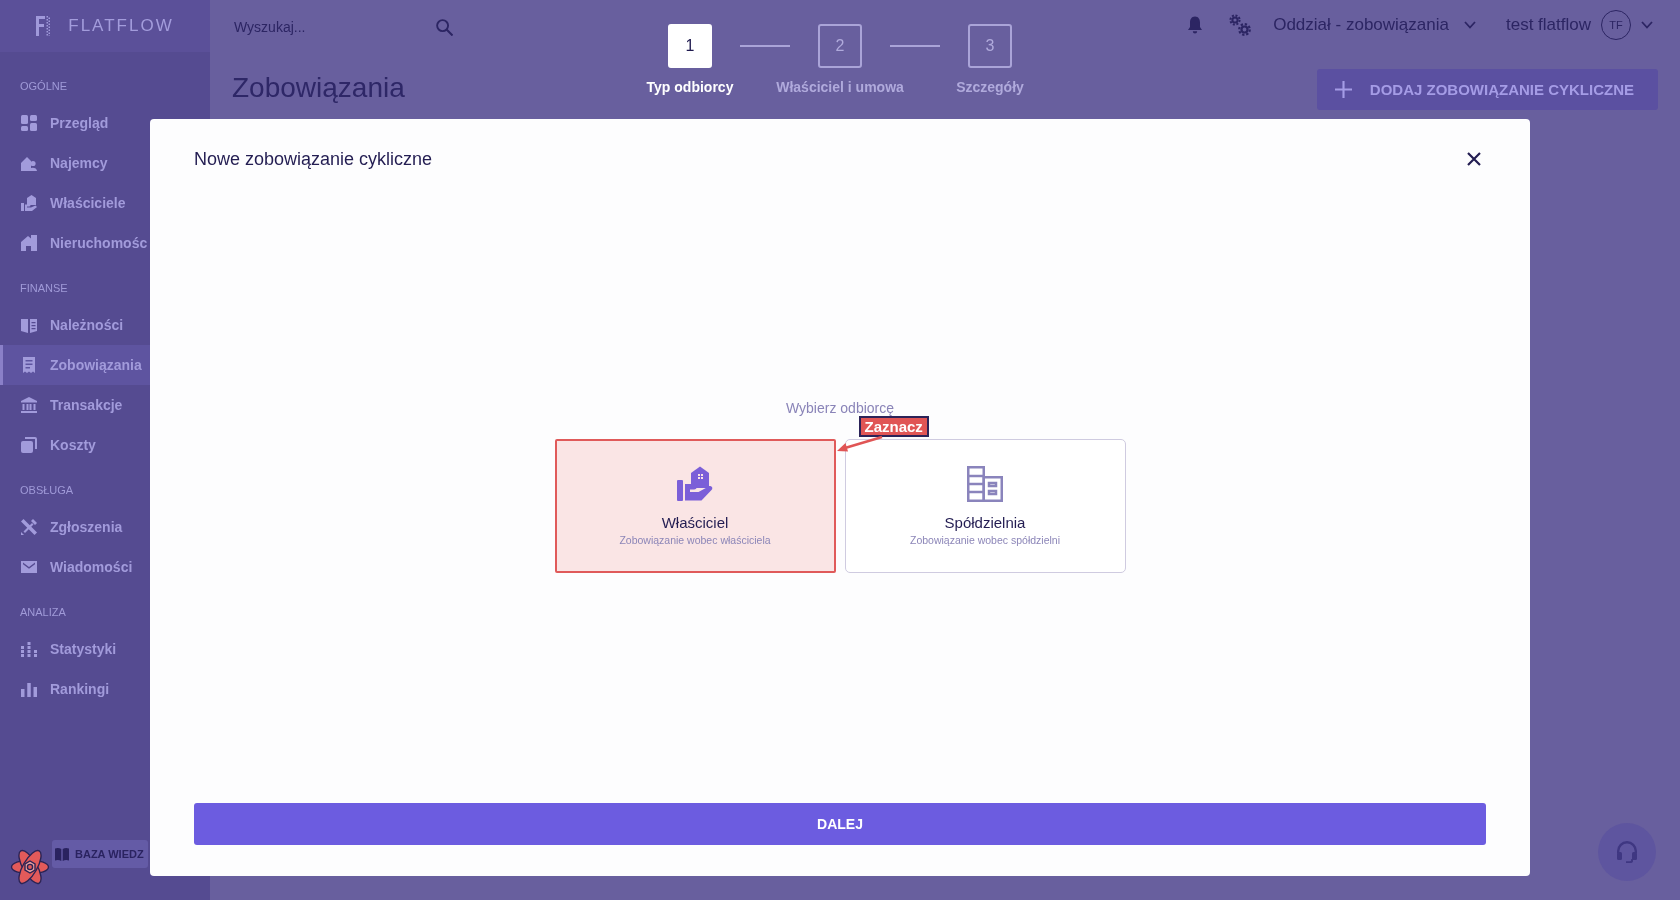 The height and width of the screenshot is (900, 1680). I want to click on branch-selector: Oddział - zobowiązania, so click(1374, 25).